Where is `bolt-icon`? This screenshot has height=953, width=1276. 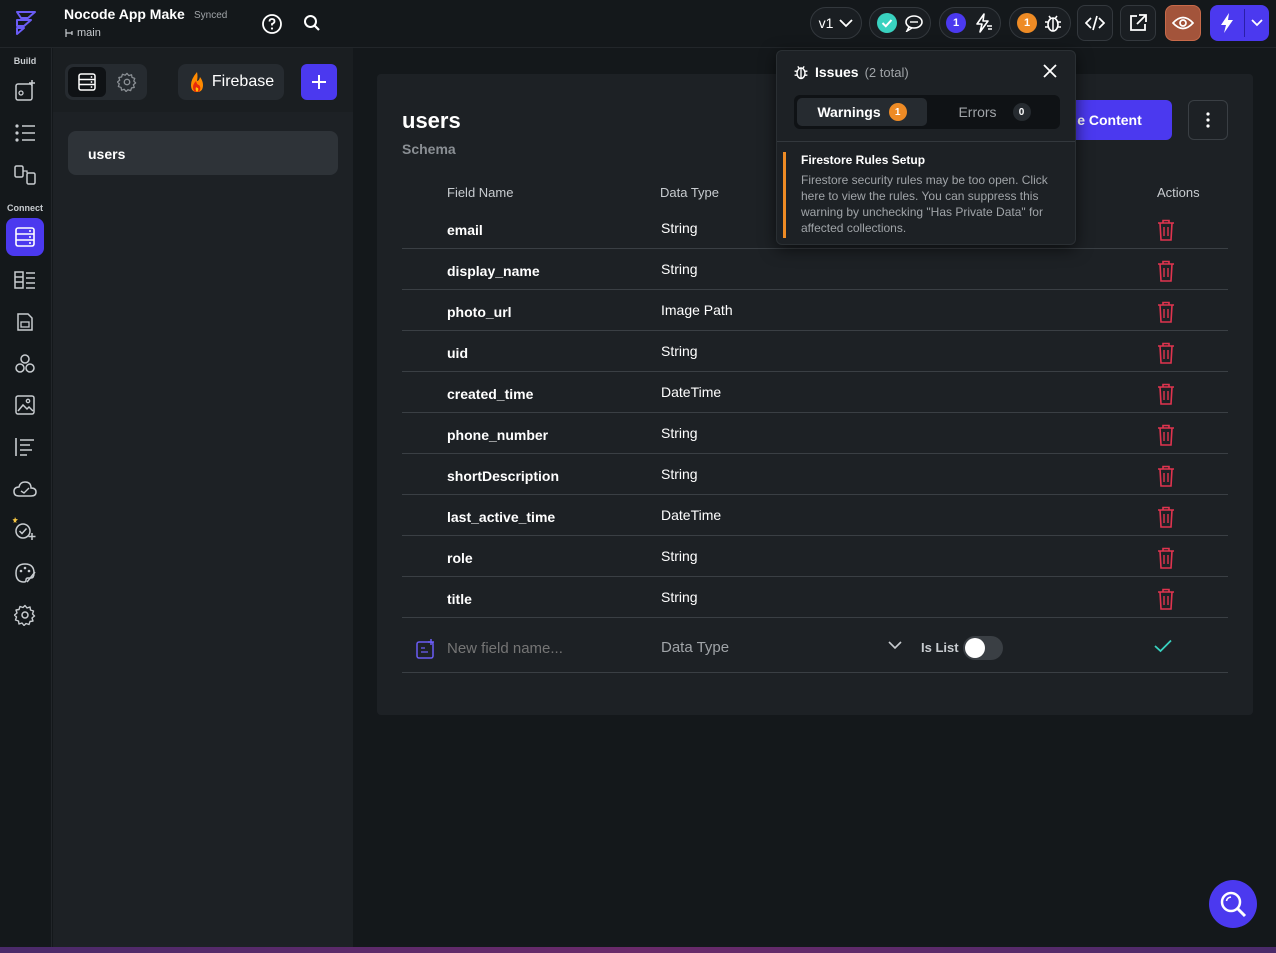
bolt-icon is located at coordinates (983, 23).